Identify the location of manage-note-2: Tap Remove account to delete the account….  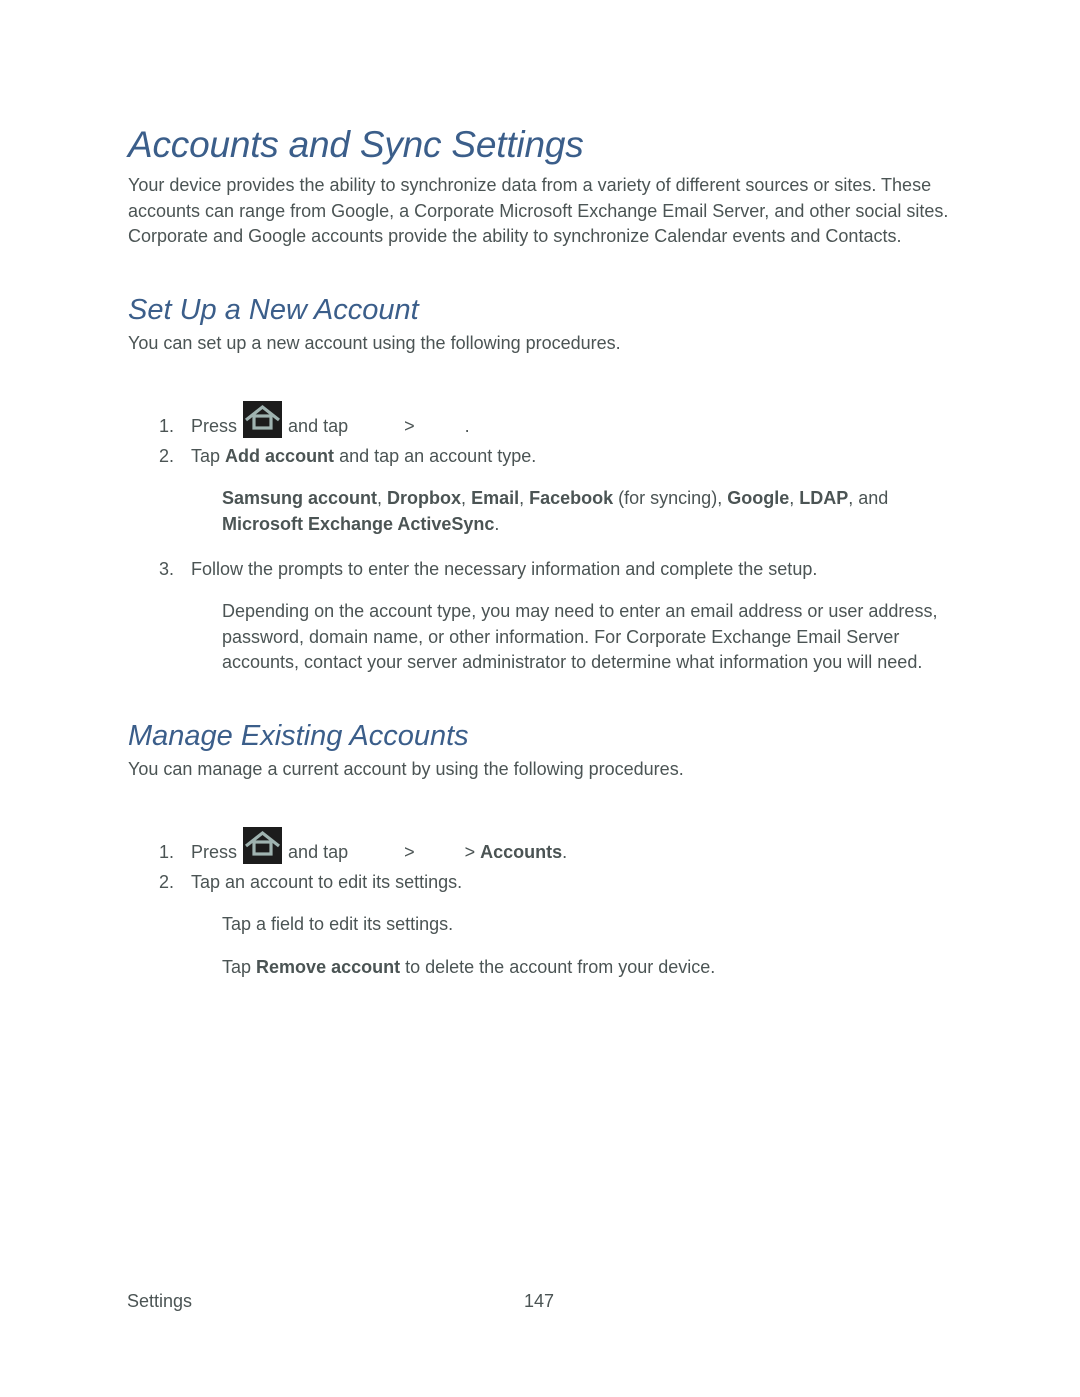
(587, 968).